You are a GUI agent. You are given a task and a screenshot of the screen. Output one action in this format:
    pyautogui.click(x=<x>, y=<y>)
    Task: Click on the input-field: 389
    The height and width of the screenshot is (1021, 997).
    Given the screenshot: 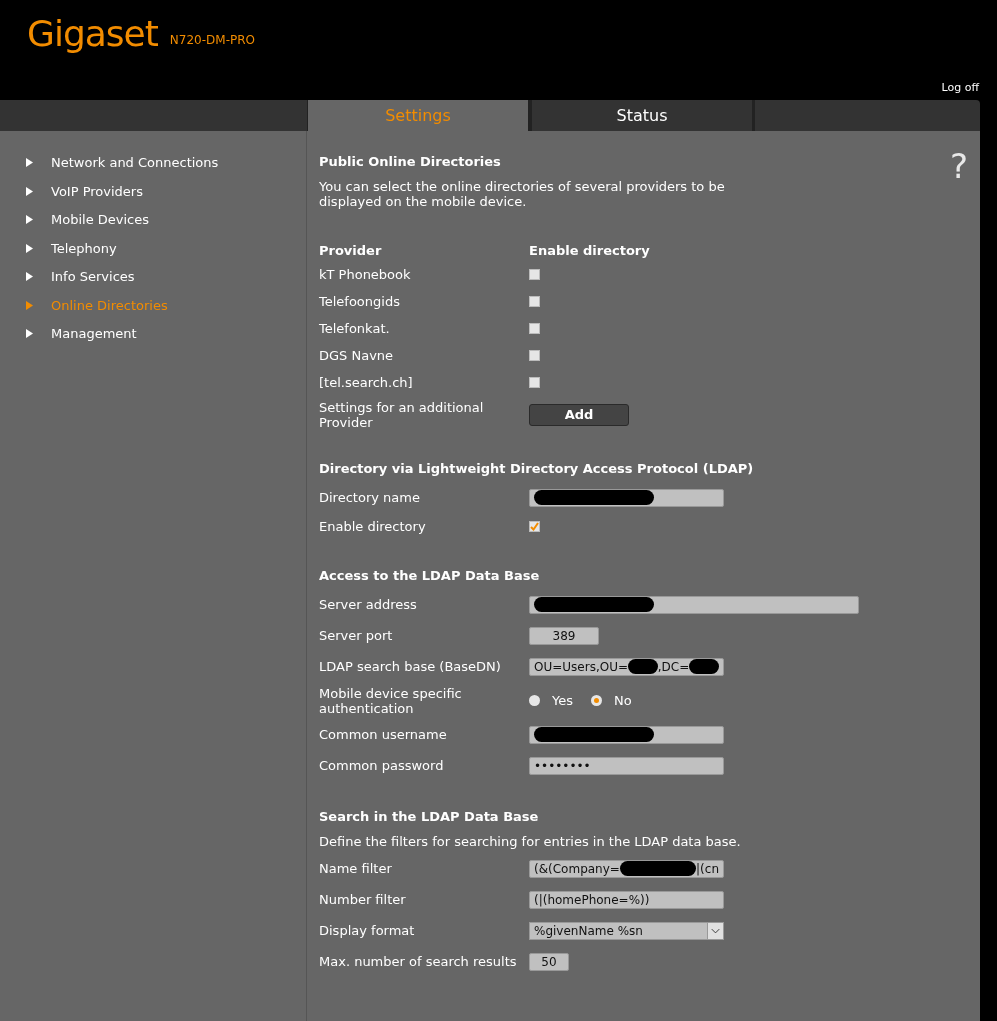 What is the action you would take?
    pyautogui.click(x=564, y=635)
    